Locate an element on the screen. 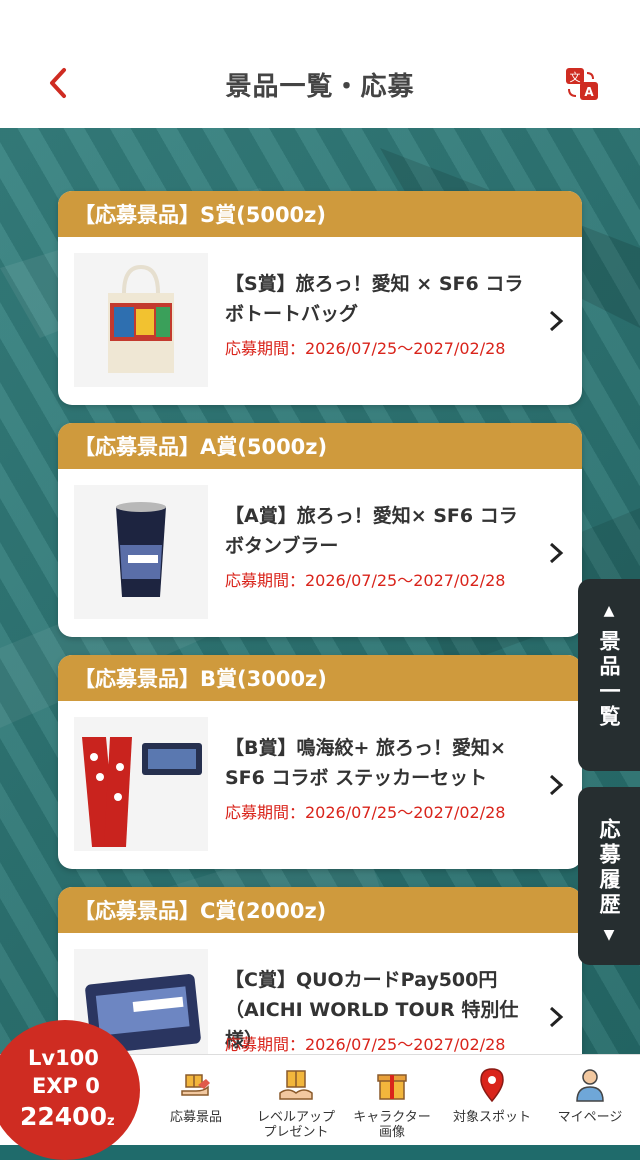  triangle-up-icon: ▲ is located at coordinates (609, 611).